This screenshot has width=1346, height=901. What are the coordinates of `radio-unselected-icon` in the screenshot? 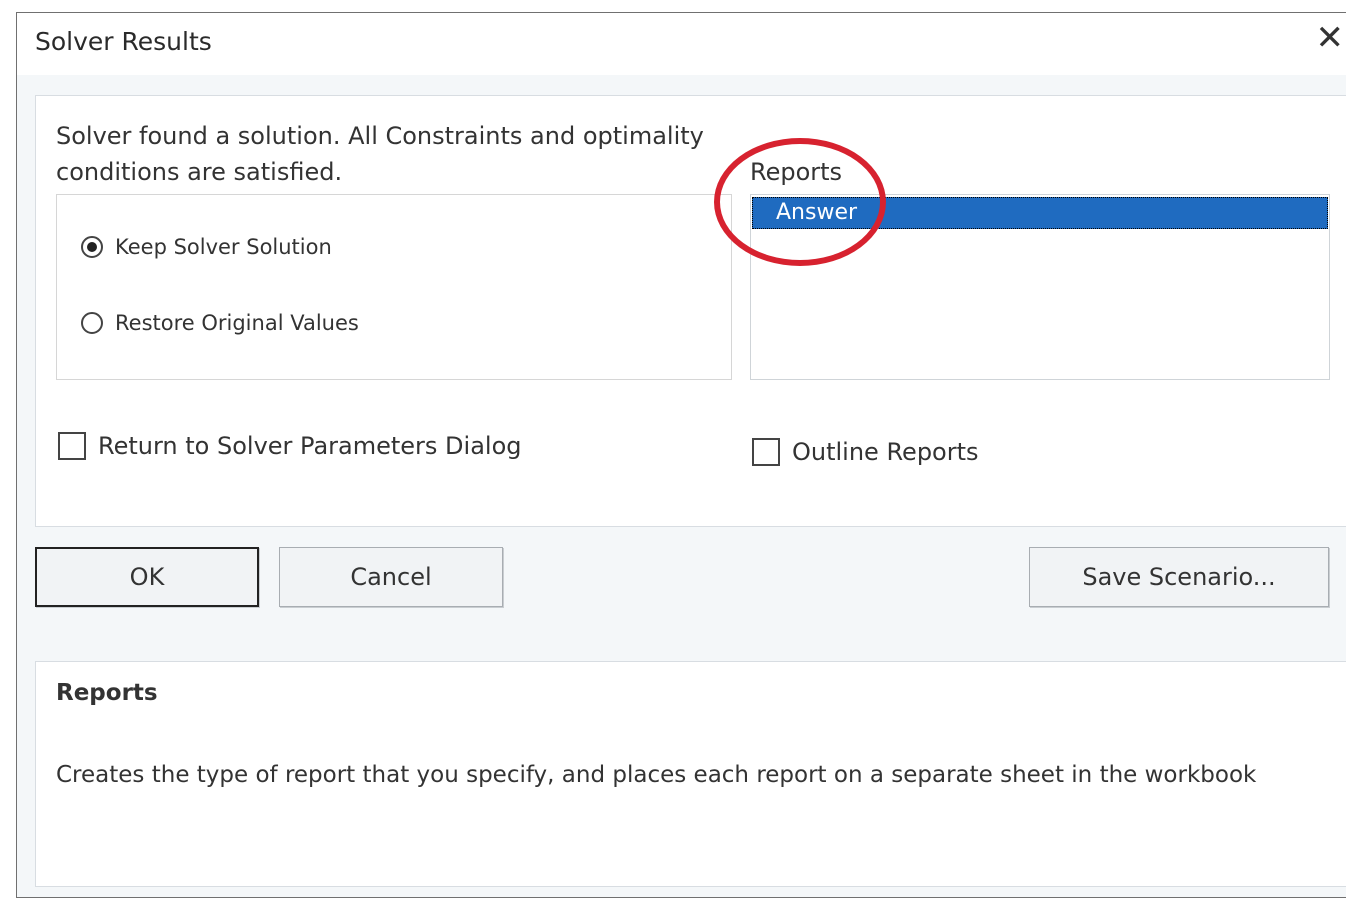 It's located at (92, 323).